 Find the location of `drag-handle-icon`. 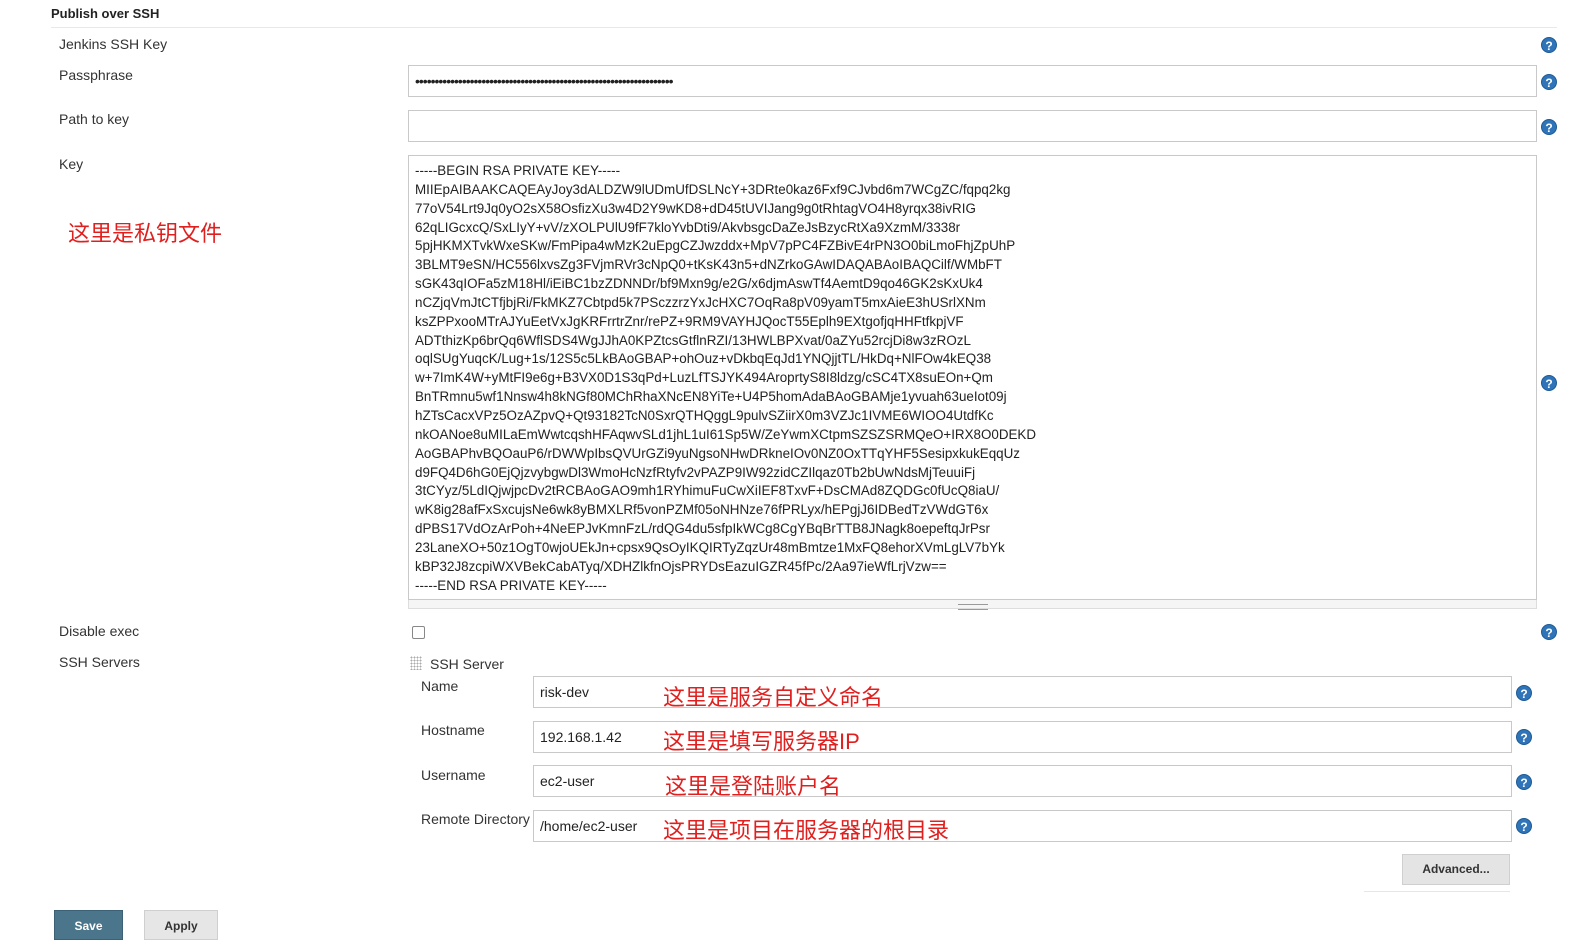

drag-handle-icon is located at coordinates (416, 663).